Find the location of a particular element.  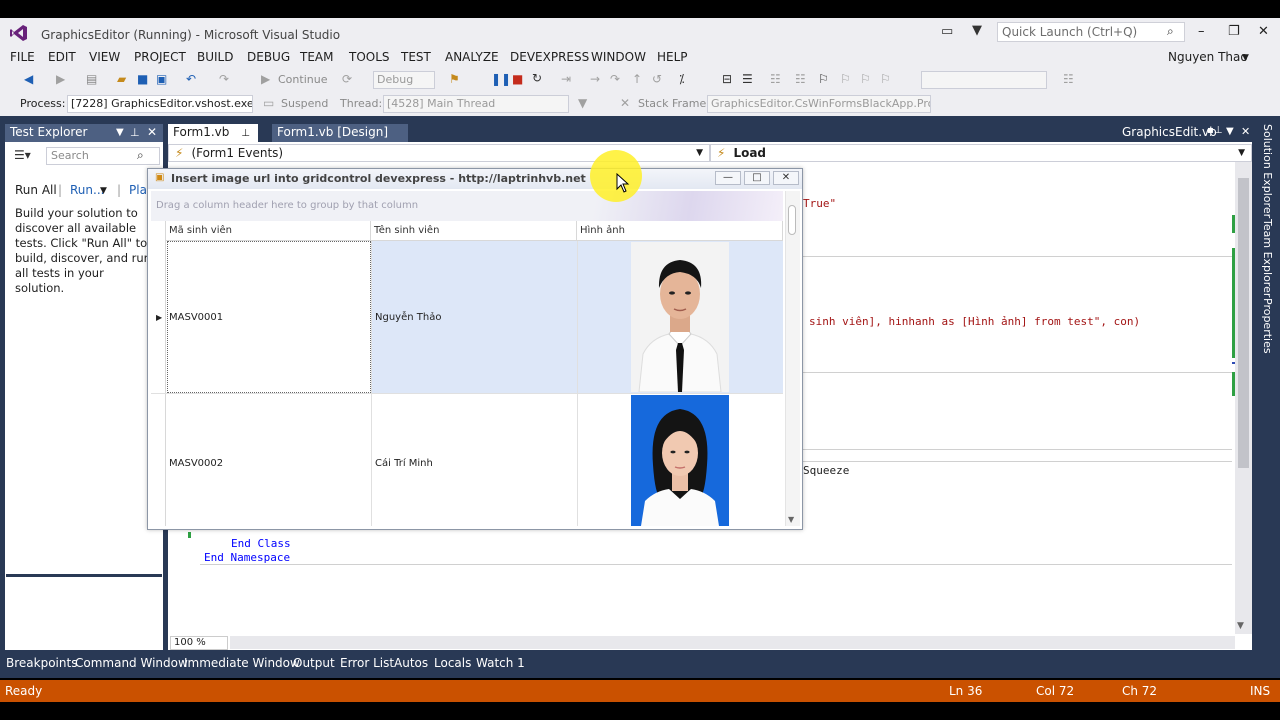

stop-debugging-icon: ■ is located at coordinates (517, 79).